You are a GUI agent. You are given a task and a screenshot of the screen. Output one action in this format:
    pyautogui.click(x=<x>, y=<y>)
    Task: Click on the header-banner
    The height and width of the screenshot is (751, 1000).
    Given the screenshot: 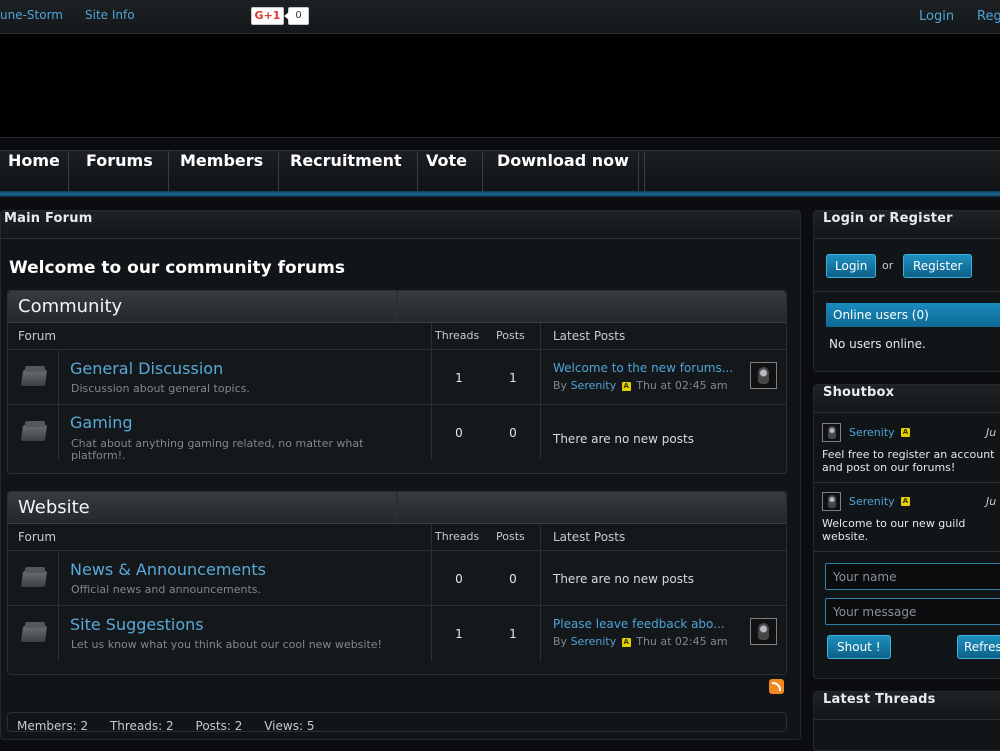 What is the action you would take?
    pyautogui.click(x=500, y=86)
    